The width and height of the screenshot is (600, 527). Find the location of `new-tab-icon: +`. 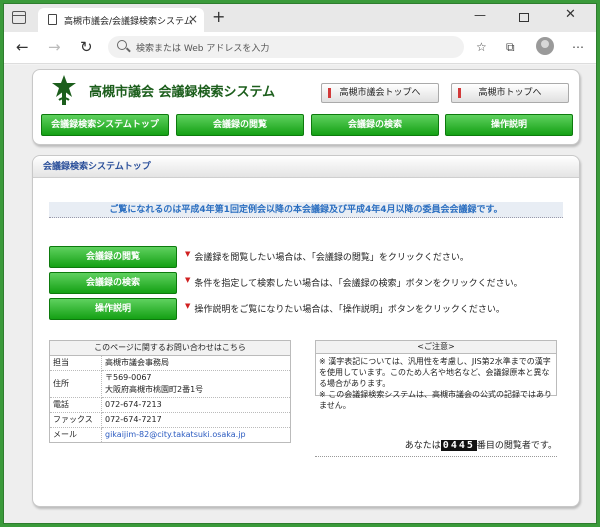

new-tab-icon: + is located at coordinates (218, 17).